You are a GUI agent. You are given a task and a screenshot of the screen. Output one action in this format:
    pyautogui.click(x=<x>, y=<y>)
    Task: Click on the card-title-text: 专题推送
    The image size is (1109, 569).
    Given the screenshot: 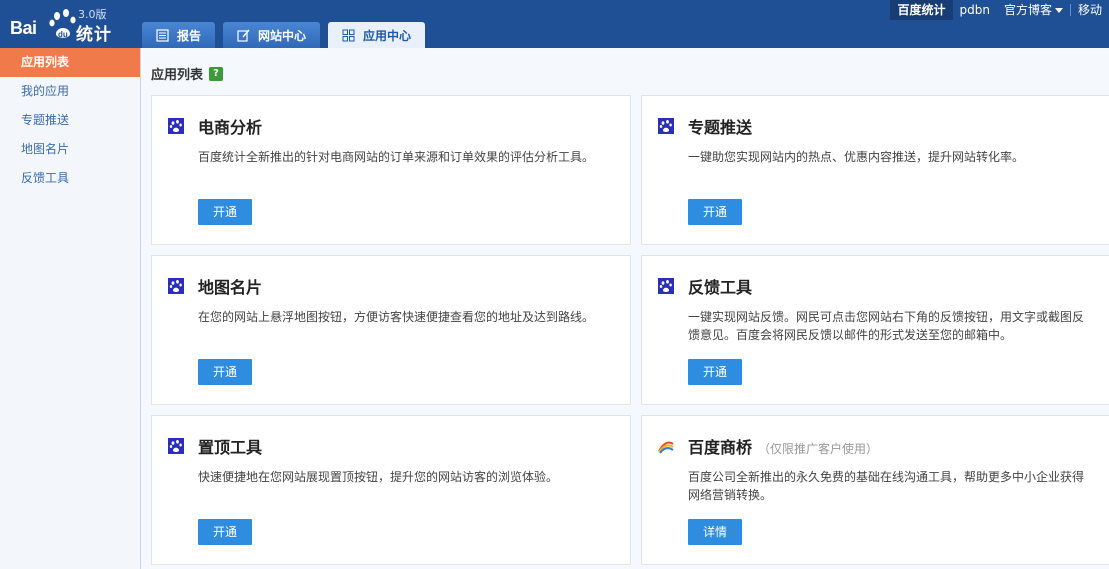 What is the action you would take?
    pyautogui.click(x=720, y=127)
    